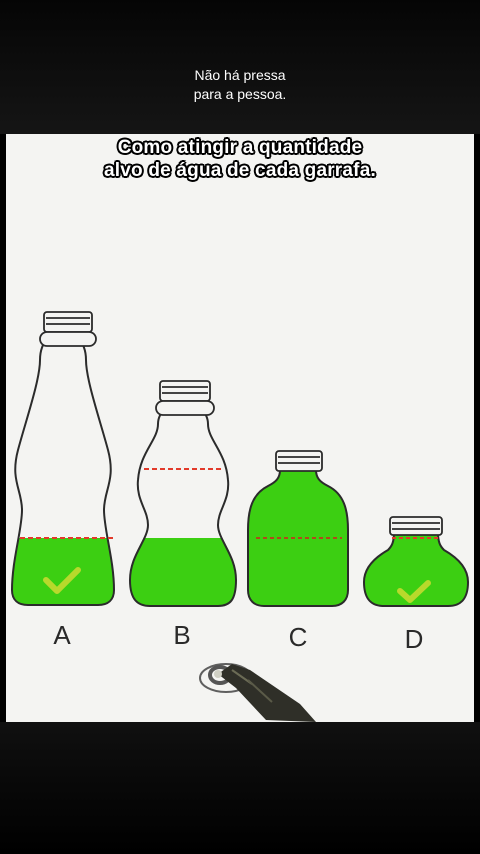 This screenshot has width=480, height=854. What do you see at coordinates (185, 499) in the screenshot?
I see `bottle-b` at bounding box center [185, 499].